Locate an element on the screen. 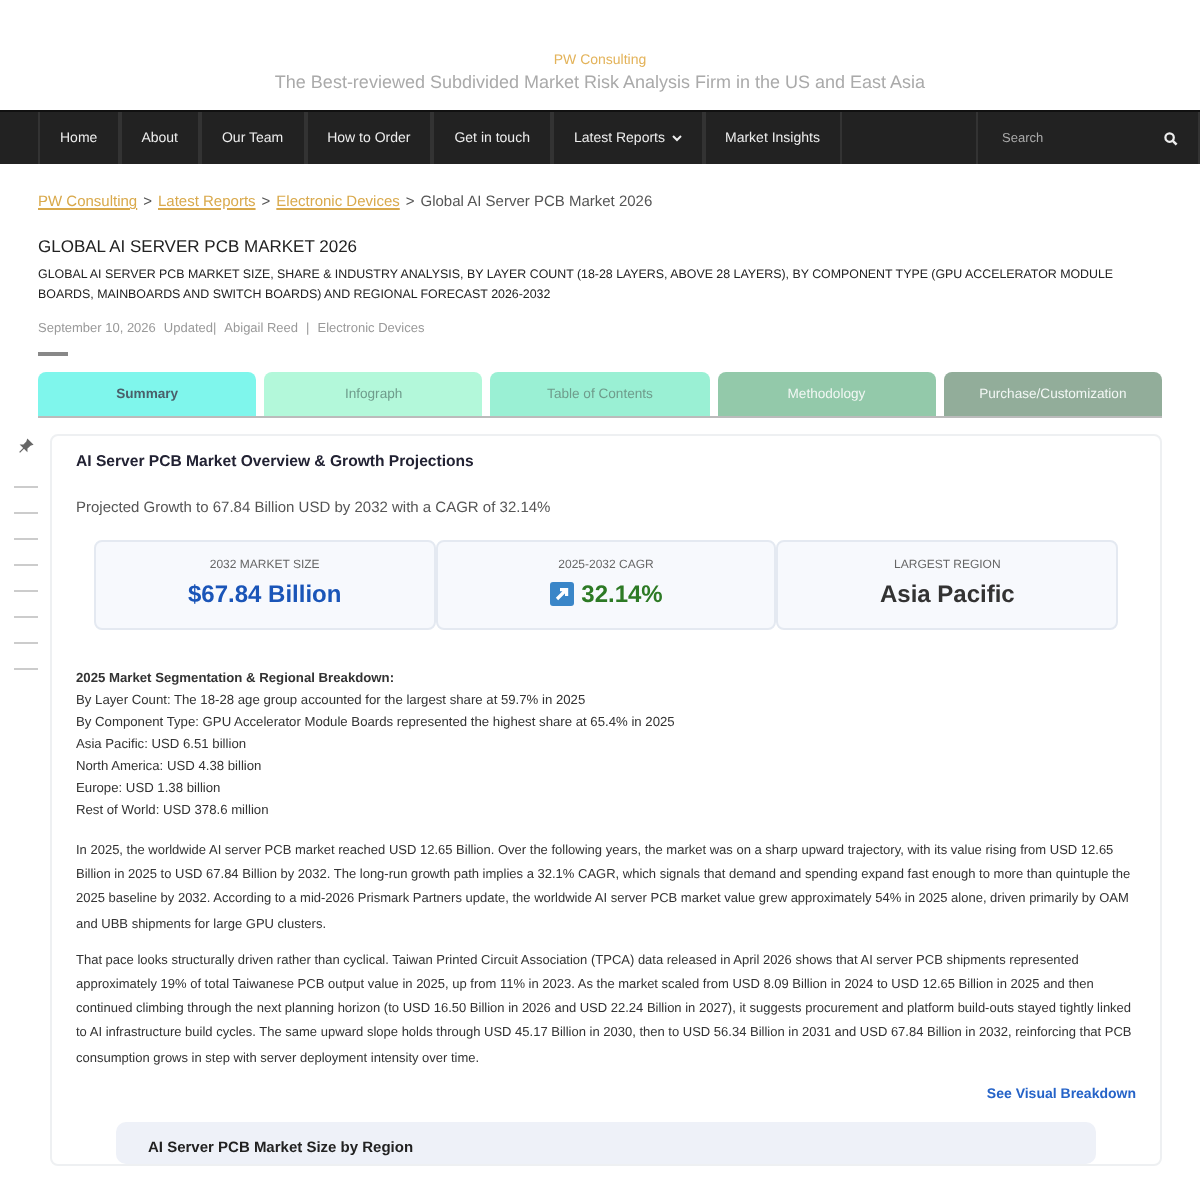  page-title: GLOBAL AI SERVER PCB MARKET 2026 is located at coordinates (199, 246).